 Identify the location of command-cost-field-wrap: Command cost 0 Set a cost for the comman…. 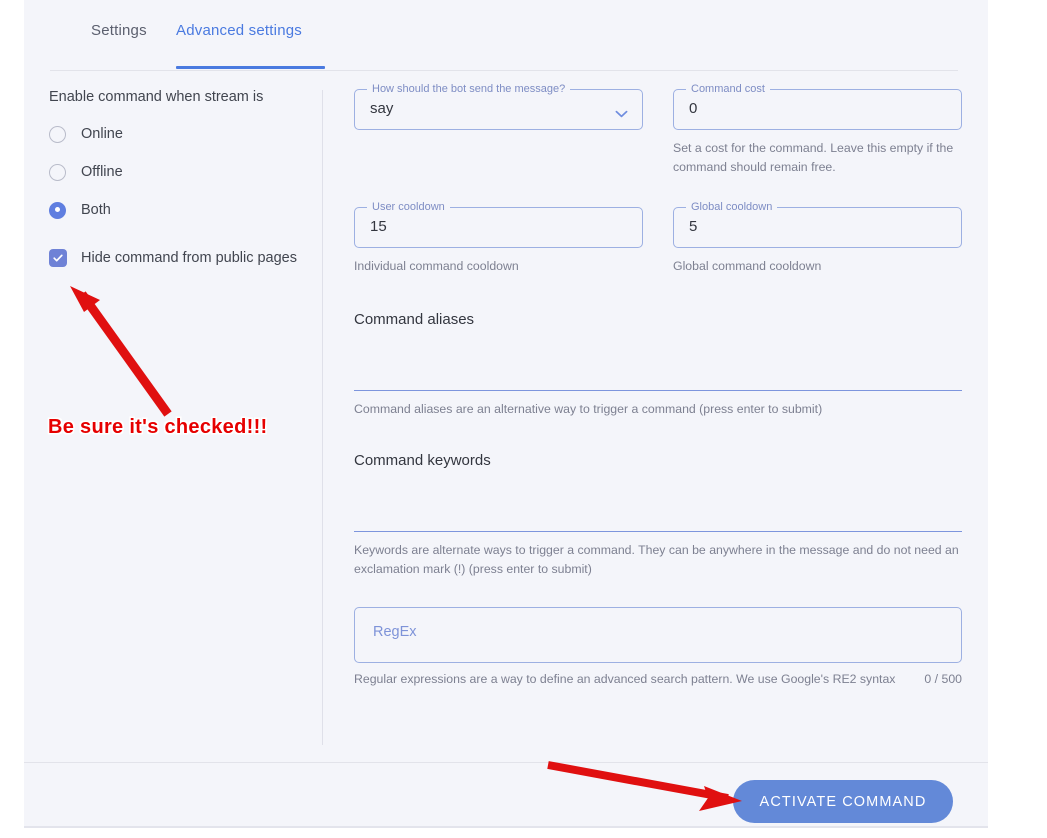
(817, 130).